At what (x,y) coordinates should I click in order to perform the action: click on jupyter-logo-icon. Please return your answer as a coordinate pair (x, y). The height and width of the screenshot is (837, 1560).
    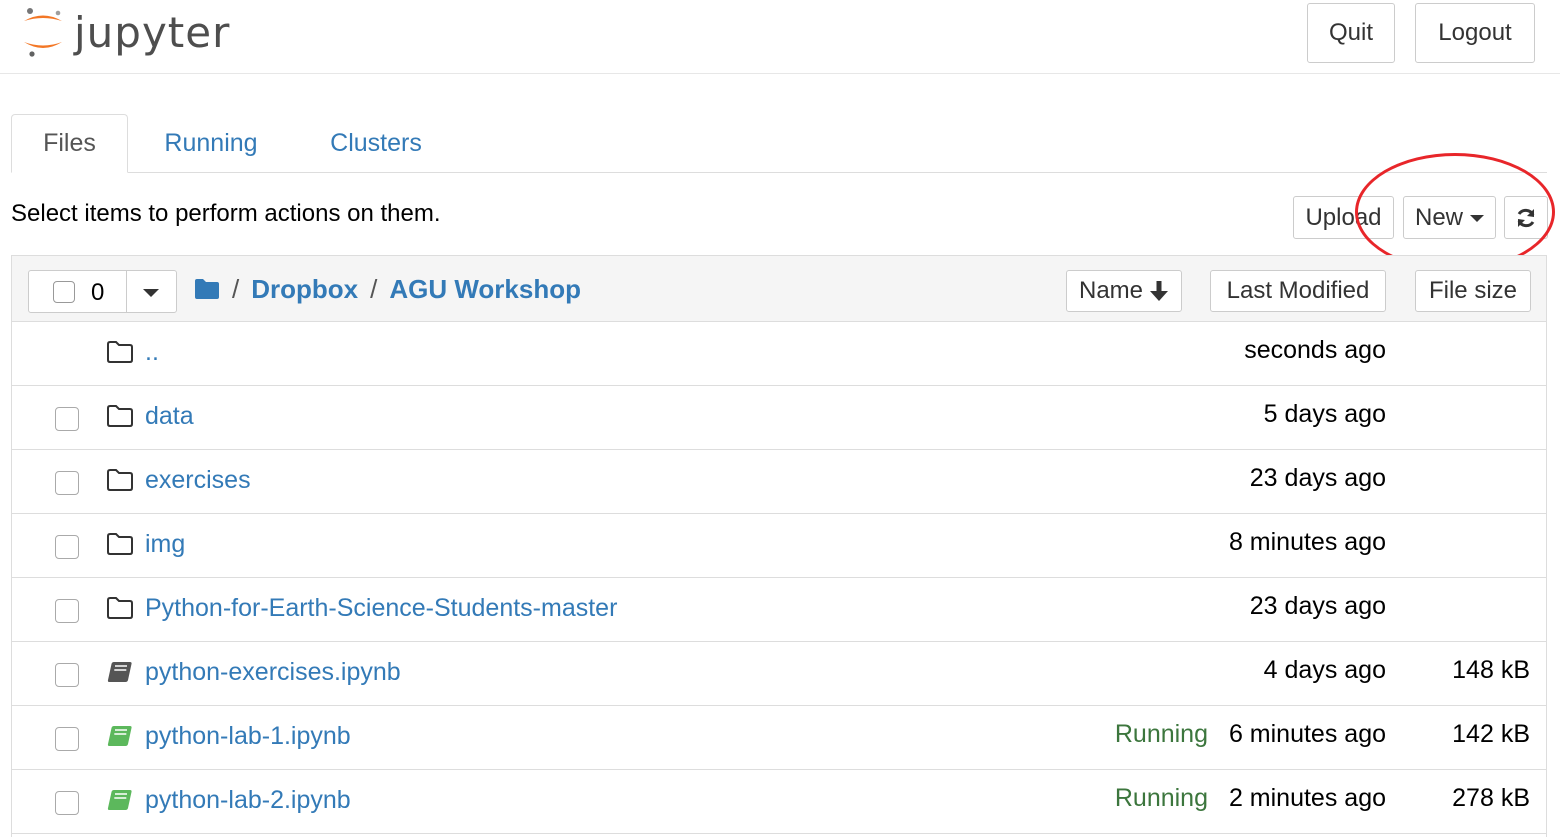
    Looking at the image, I should click on (43, 32).